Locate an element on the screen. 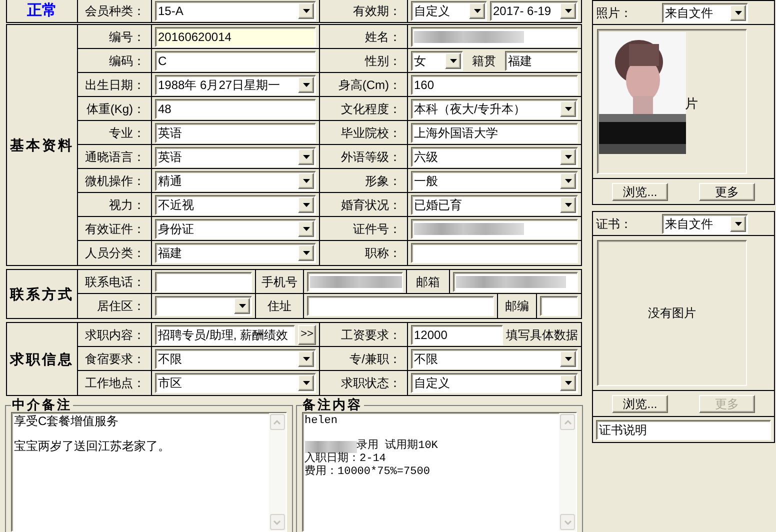 This screenshot has height=532, width=776. section-title: 求职信息 is located at coordinates (42, 359).